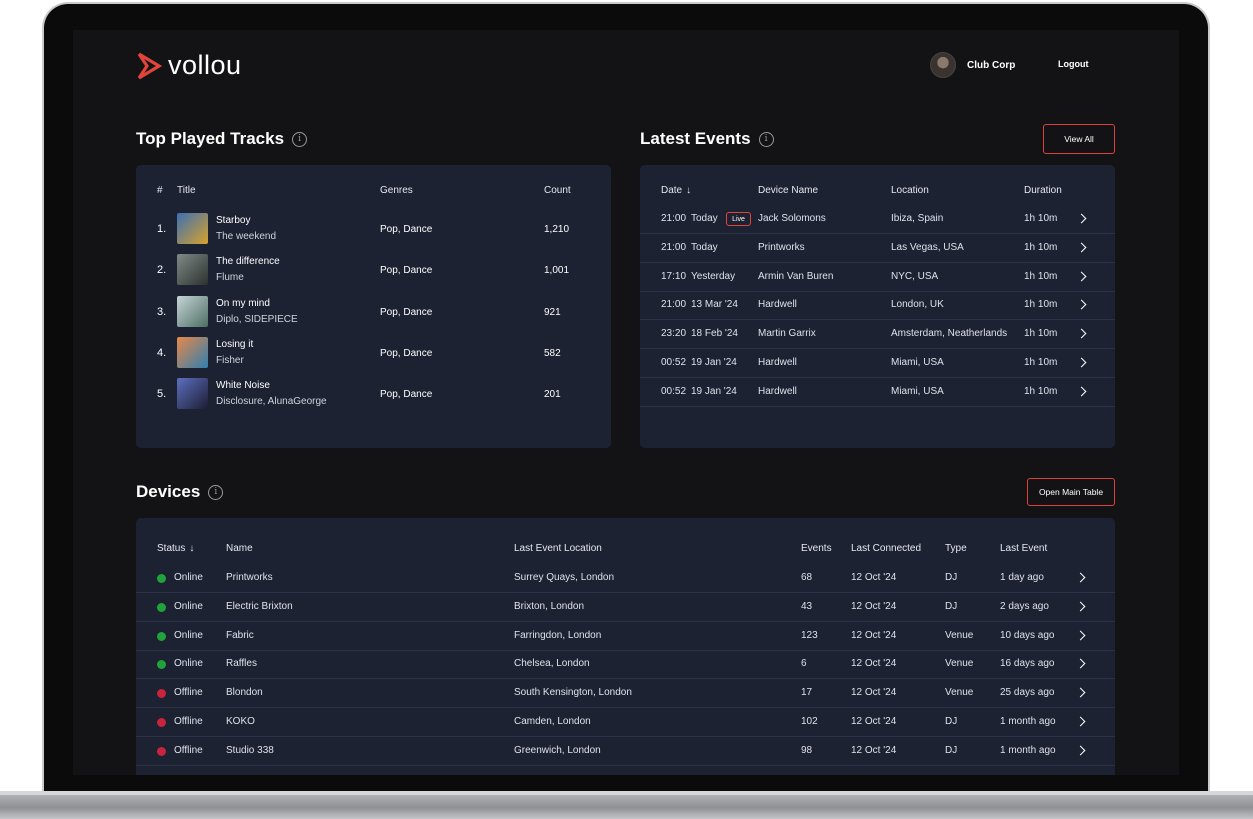  What do you see at coordinates (956, 548) in the screenshot?
I see `column-header-type: Type` at bounding box center [956, 548].